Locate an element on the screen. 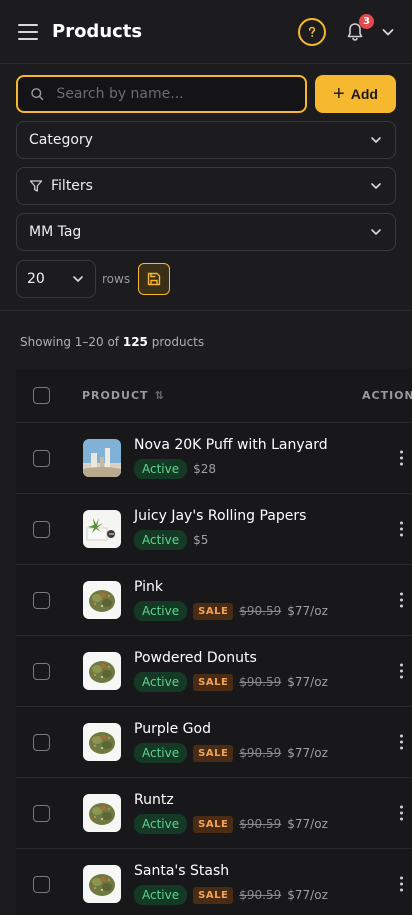  total-count: 125 is located at coordinates (135, 342).